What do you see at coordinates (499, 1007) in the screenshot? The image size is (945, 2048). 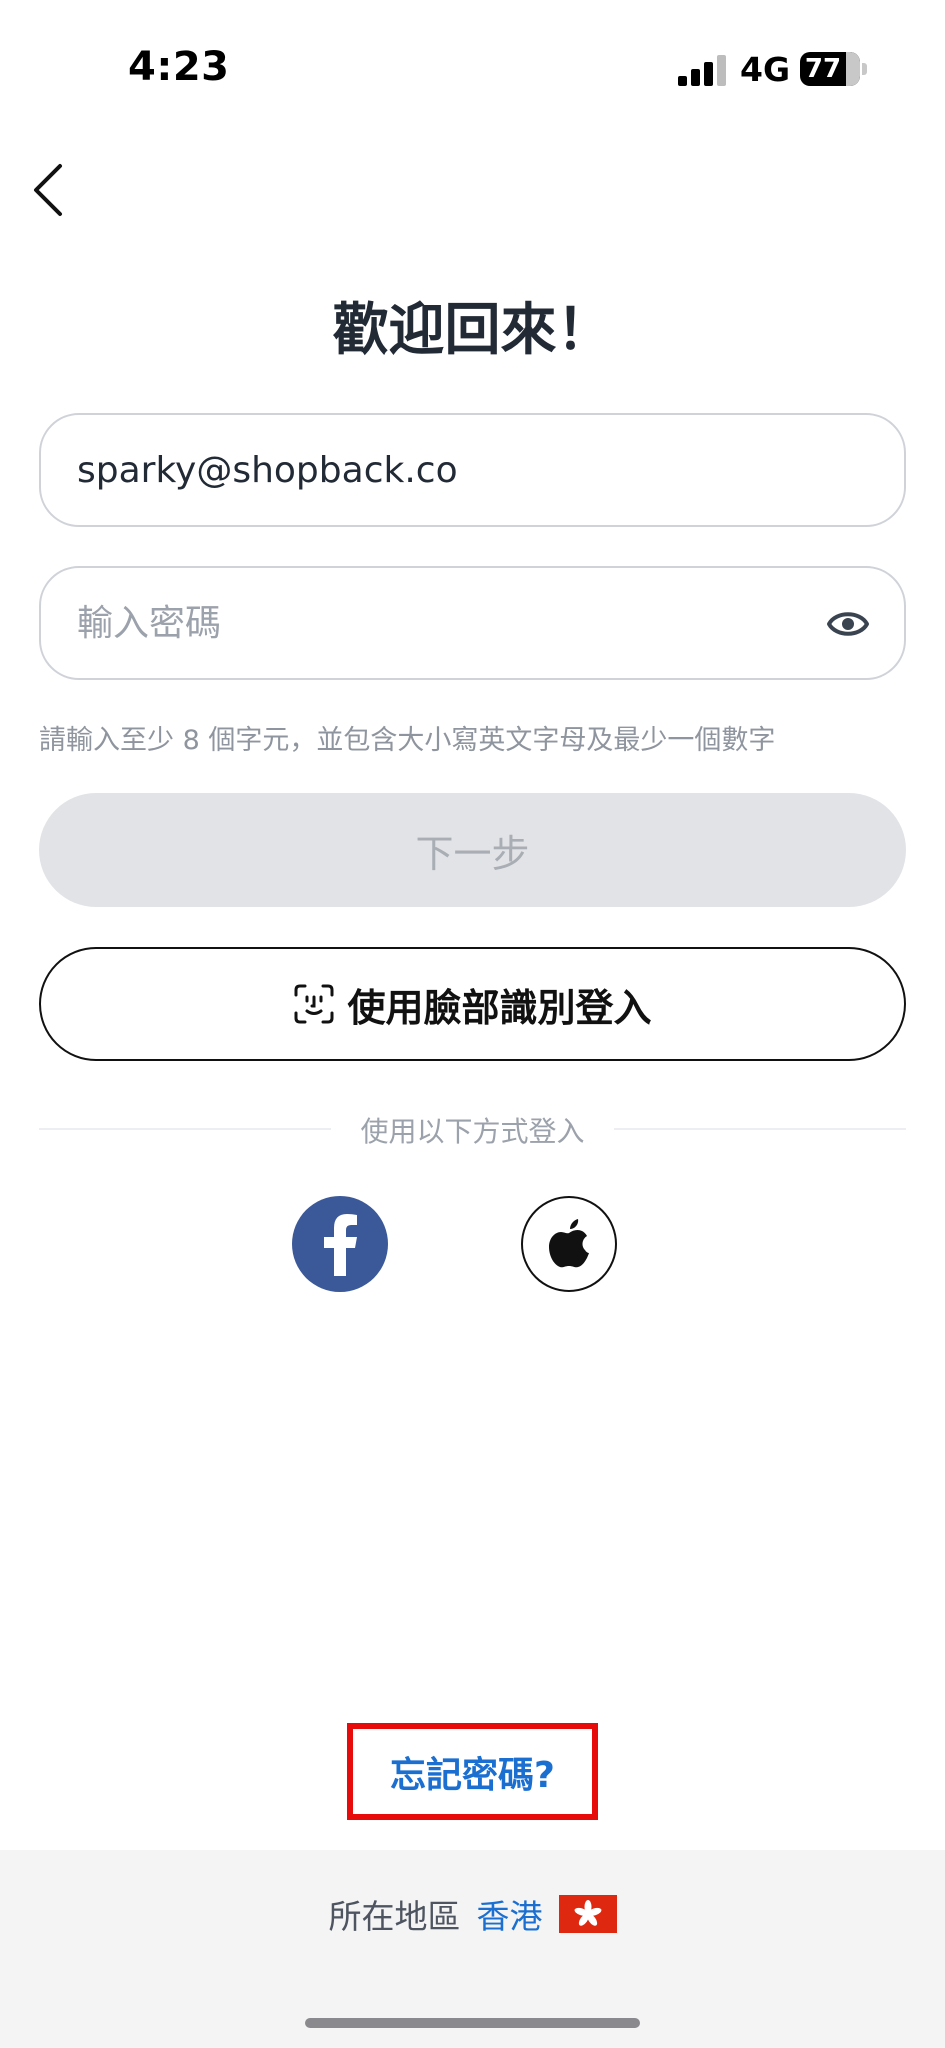 I see `face-id-login-label: 使用臉部識別登入` at bounding box center [499, 1007].